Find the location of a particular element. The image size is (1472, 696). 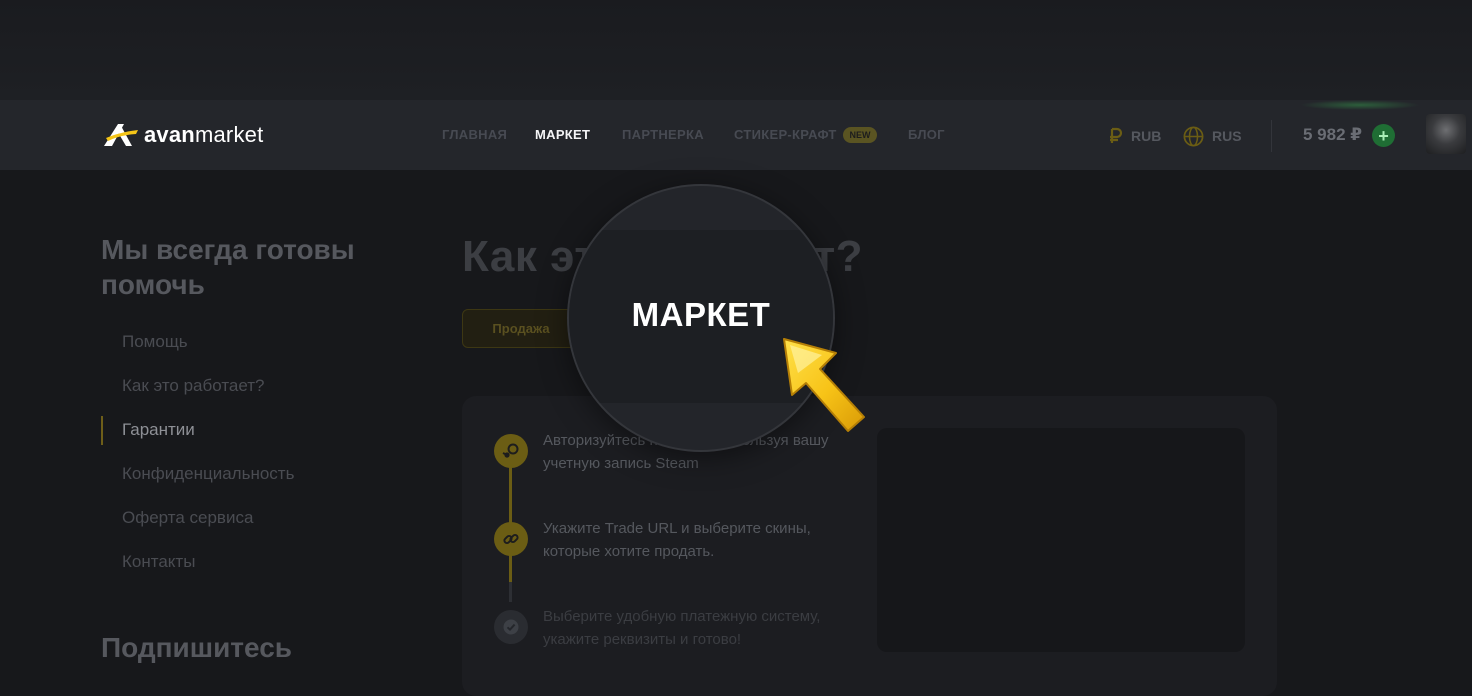

video-preview is located at coordinates (1061, 540).